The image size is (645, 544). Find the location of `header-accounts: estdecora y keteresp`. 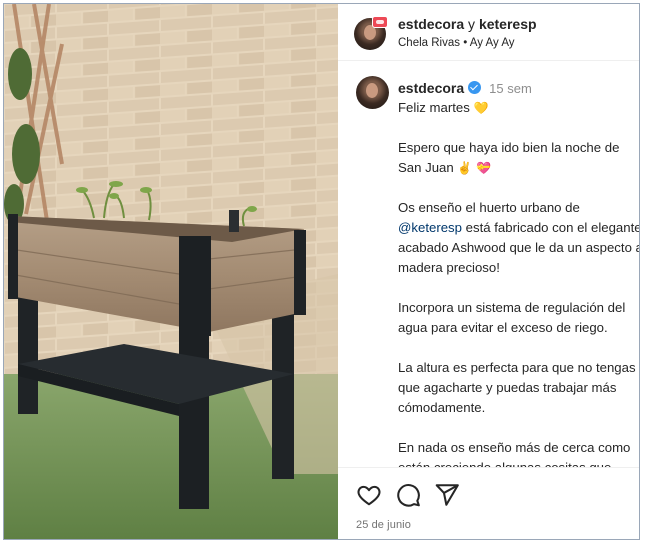

header-accounts: estdecora y keteresp is located at coordinates (467, 24).